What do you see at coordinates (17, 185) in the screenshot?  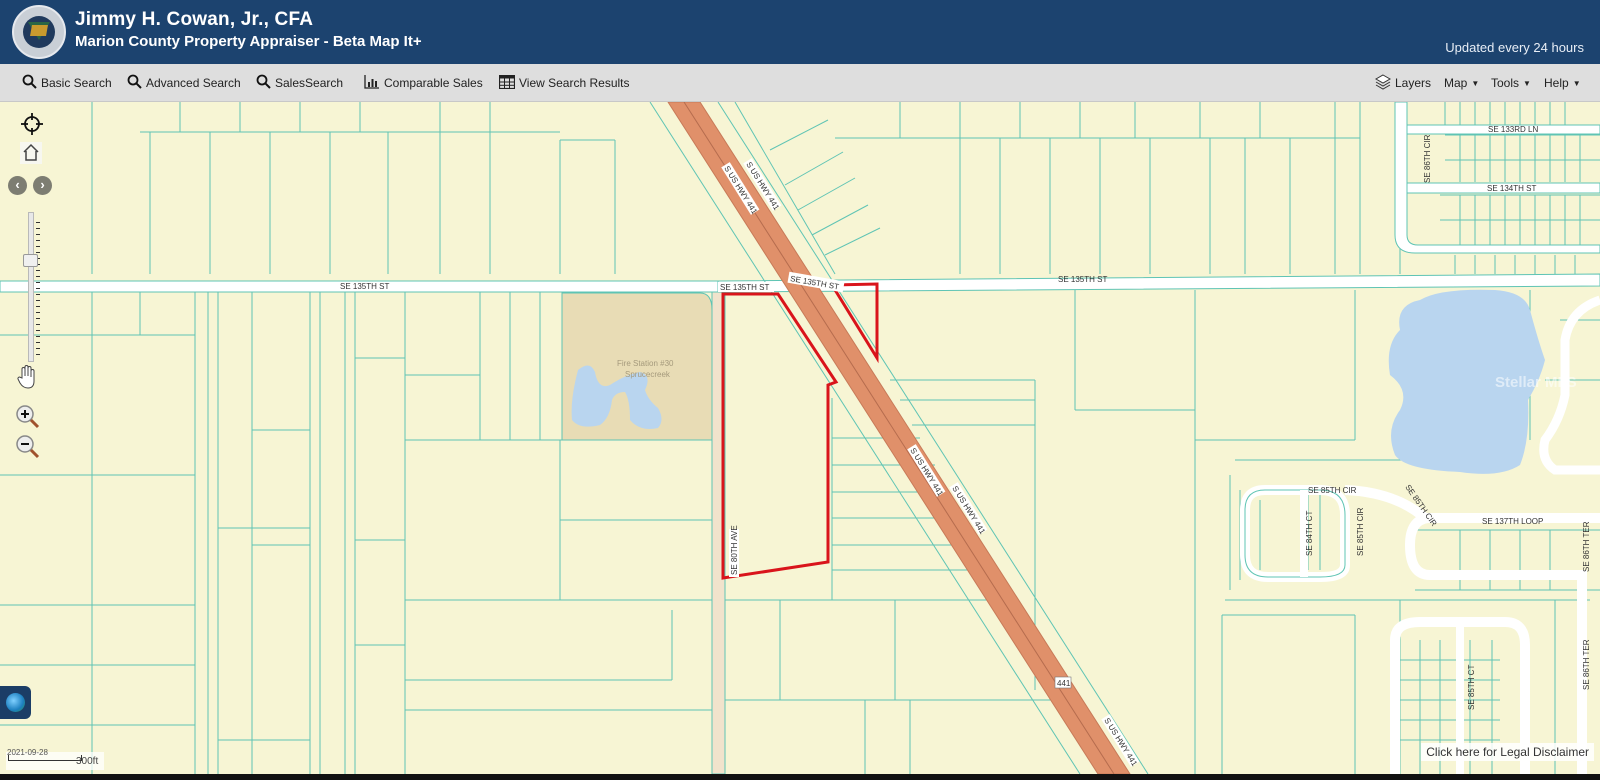 I see `previous-extent-button: ‹` at bounding box center [17, 185].